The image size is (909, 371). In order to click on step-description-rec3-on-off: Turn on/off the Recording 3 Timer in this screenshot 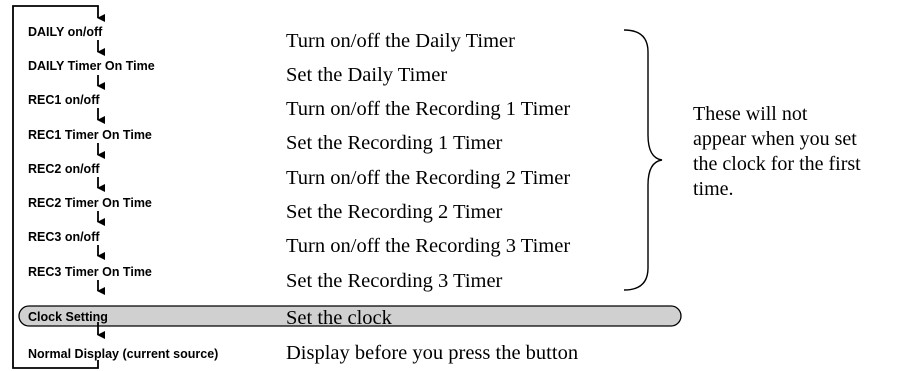, I will do `click(428, 246)`.